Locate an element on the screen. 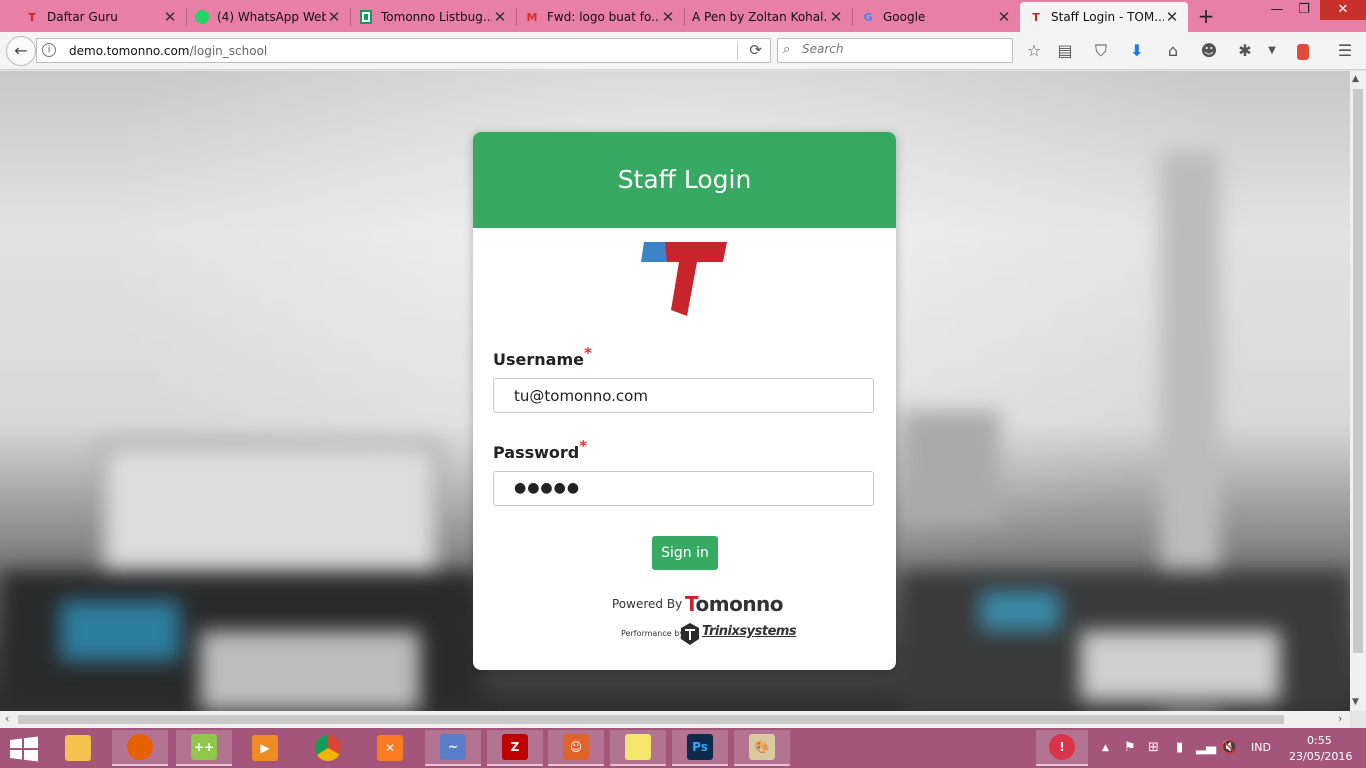 The height and width of the screenshot is (768, 1366). search-input is located at coordinates (902, 49).